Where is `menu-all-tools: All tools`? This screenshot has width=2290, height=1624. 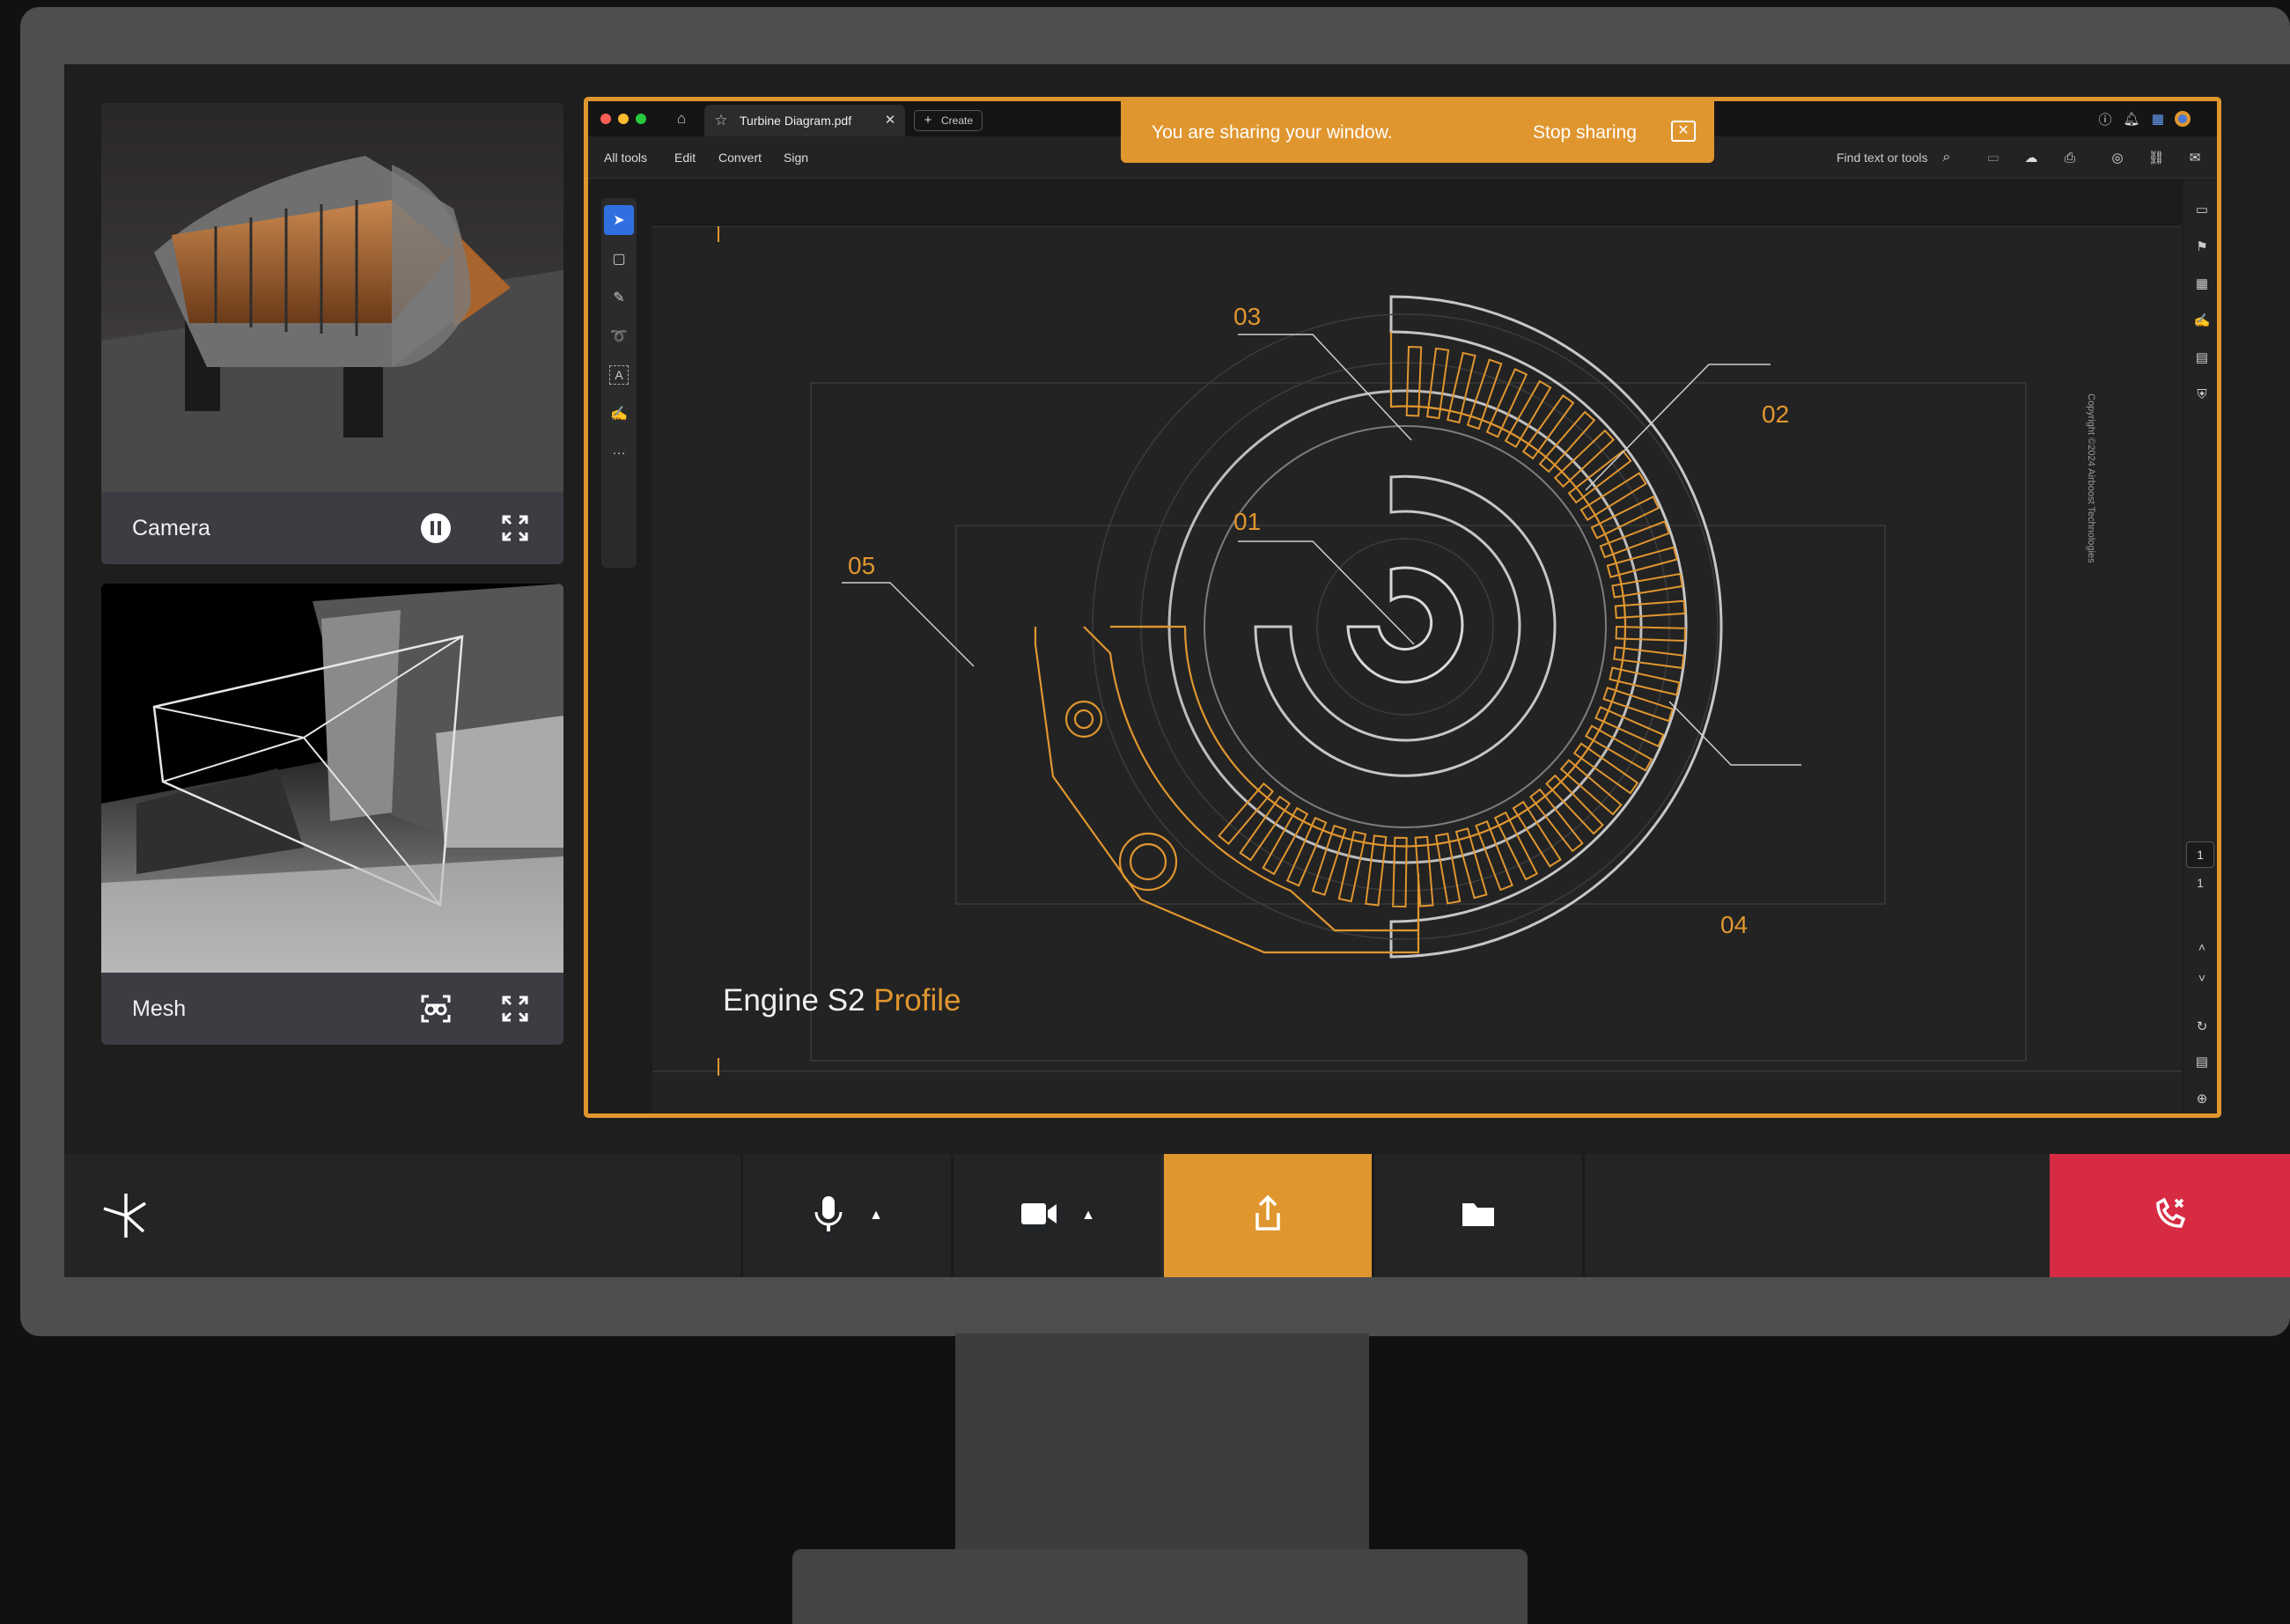 menu-all-tools: All tools is located at coordinates (625, 158).